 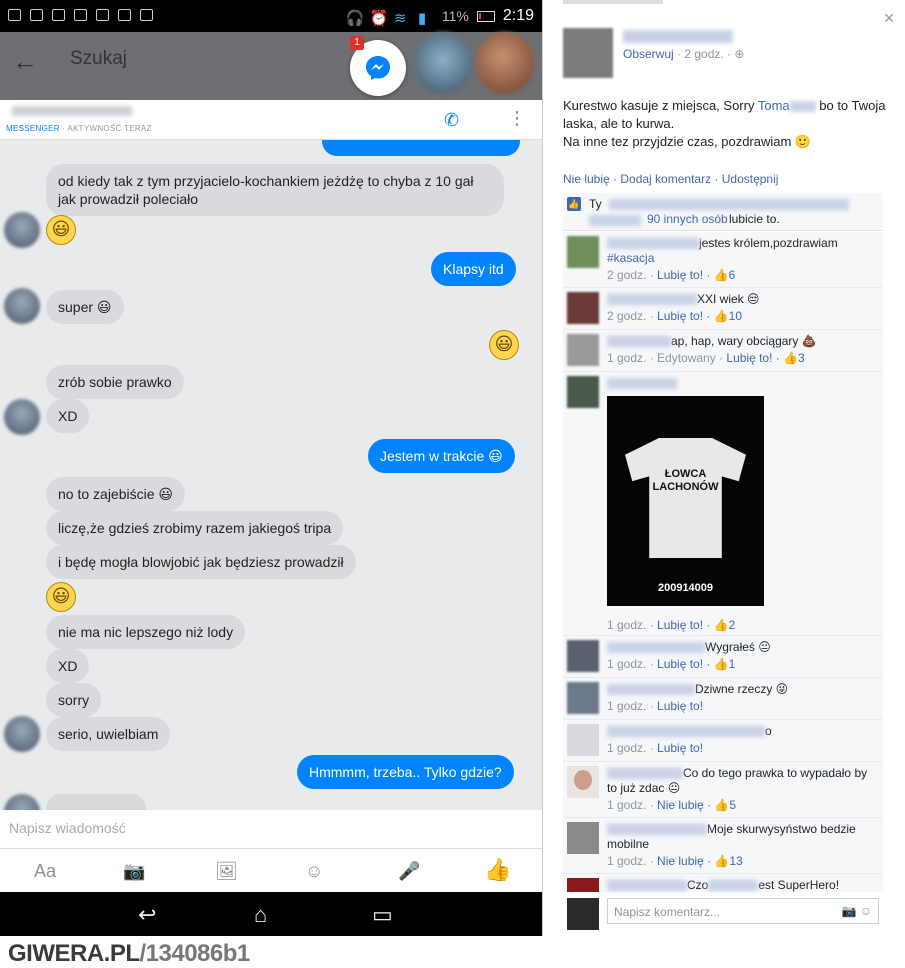 What do you see at coordinates (25, 61) in the screenshot?
I see `back-arrow-icon: ←` at bounding box center [25, 61].